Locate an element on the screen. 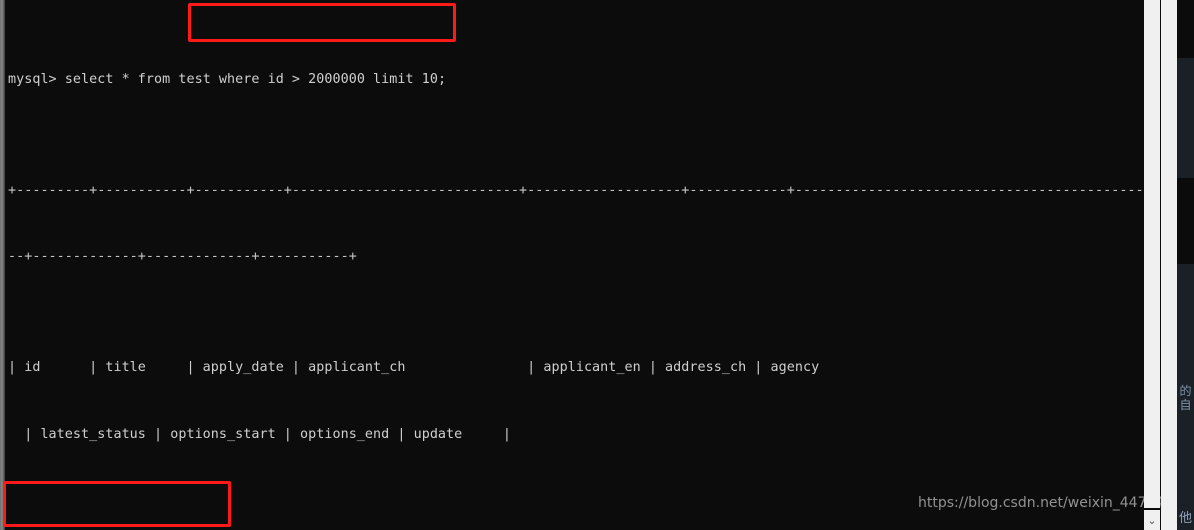 This screenshot has width=1194, height=530. window-left-border is located at coordinates (2, 265).